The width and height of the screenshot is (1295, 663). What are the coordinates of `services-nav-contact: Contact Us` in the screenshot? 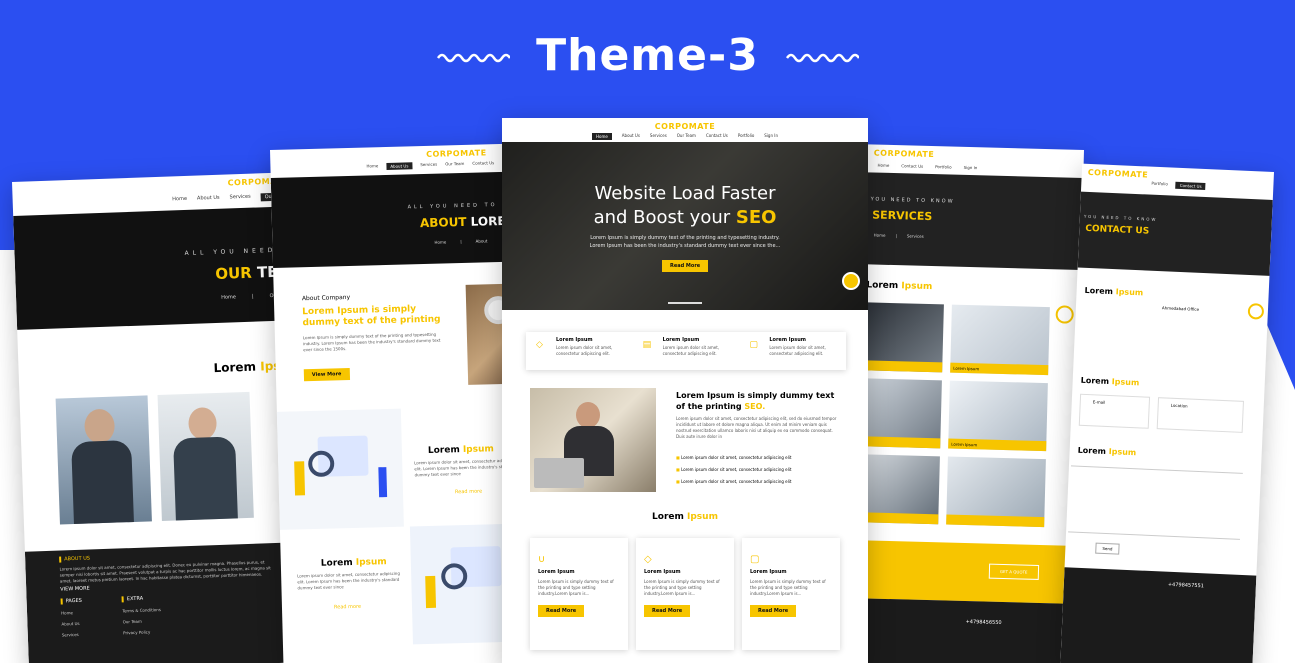 It's located at (912, 166).